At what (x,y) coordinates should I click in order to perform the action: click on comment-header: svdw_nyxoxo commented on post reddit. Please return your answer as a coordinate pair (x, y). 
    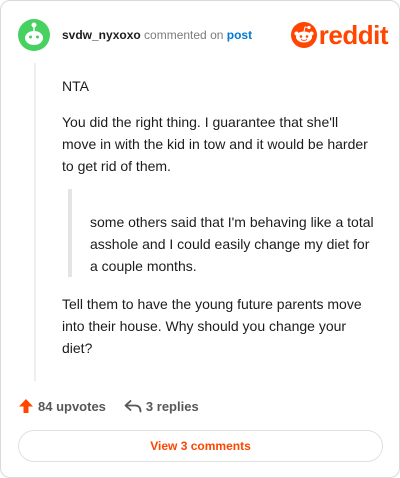
    Looking at the image, I should click on (203, 35).